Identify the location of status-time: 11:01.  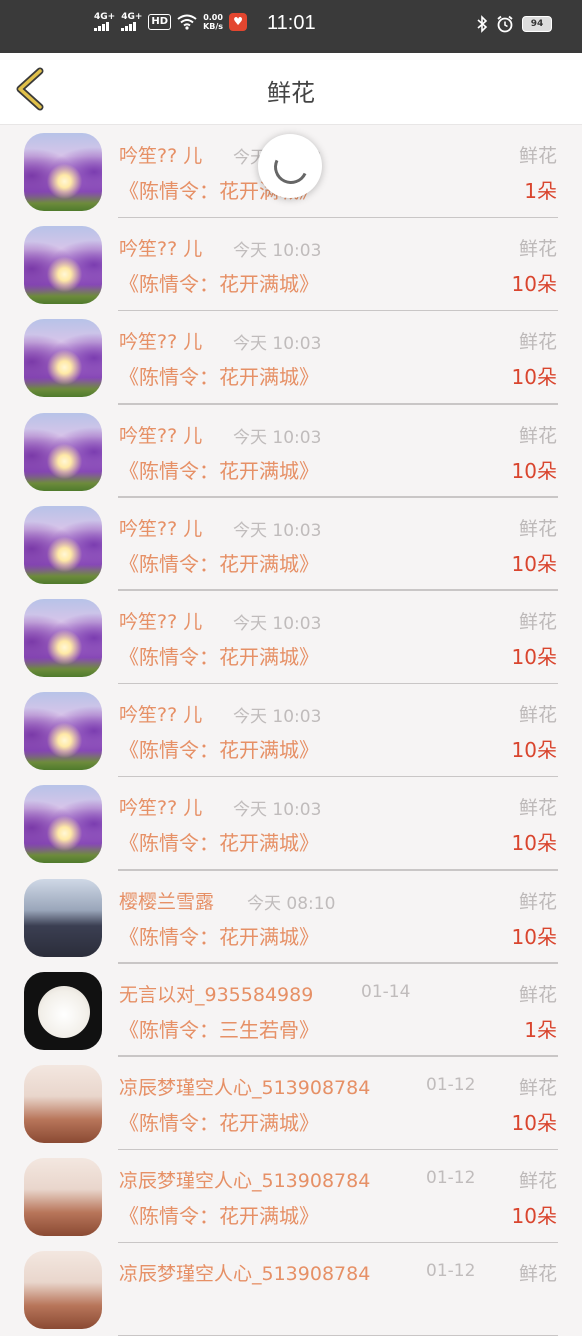
(291, 23).